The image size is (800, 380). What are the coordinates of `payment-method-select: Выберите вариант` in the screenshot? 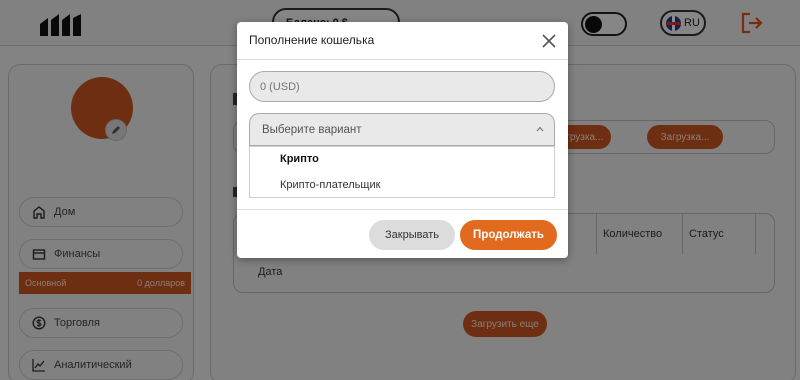 It's located at (402, 129).